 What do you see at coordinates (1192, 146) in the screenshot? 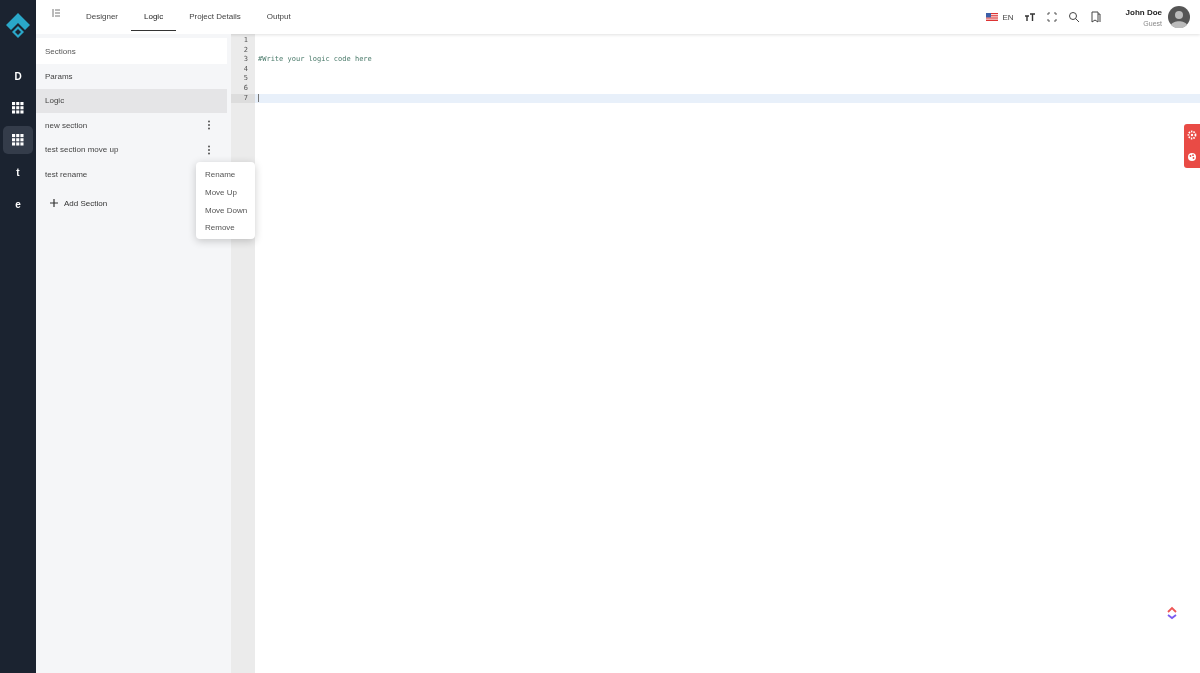
I see `side-tab` at bounding box center [1192, 146].